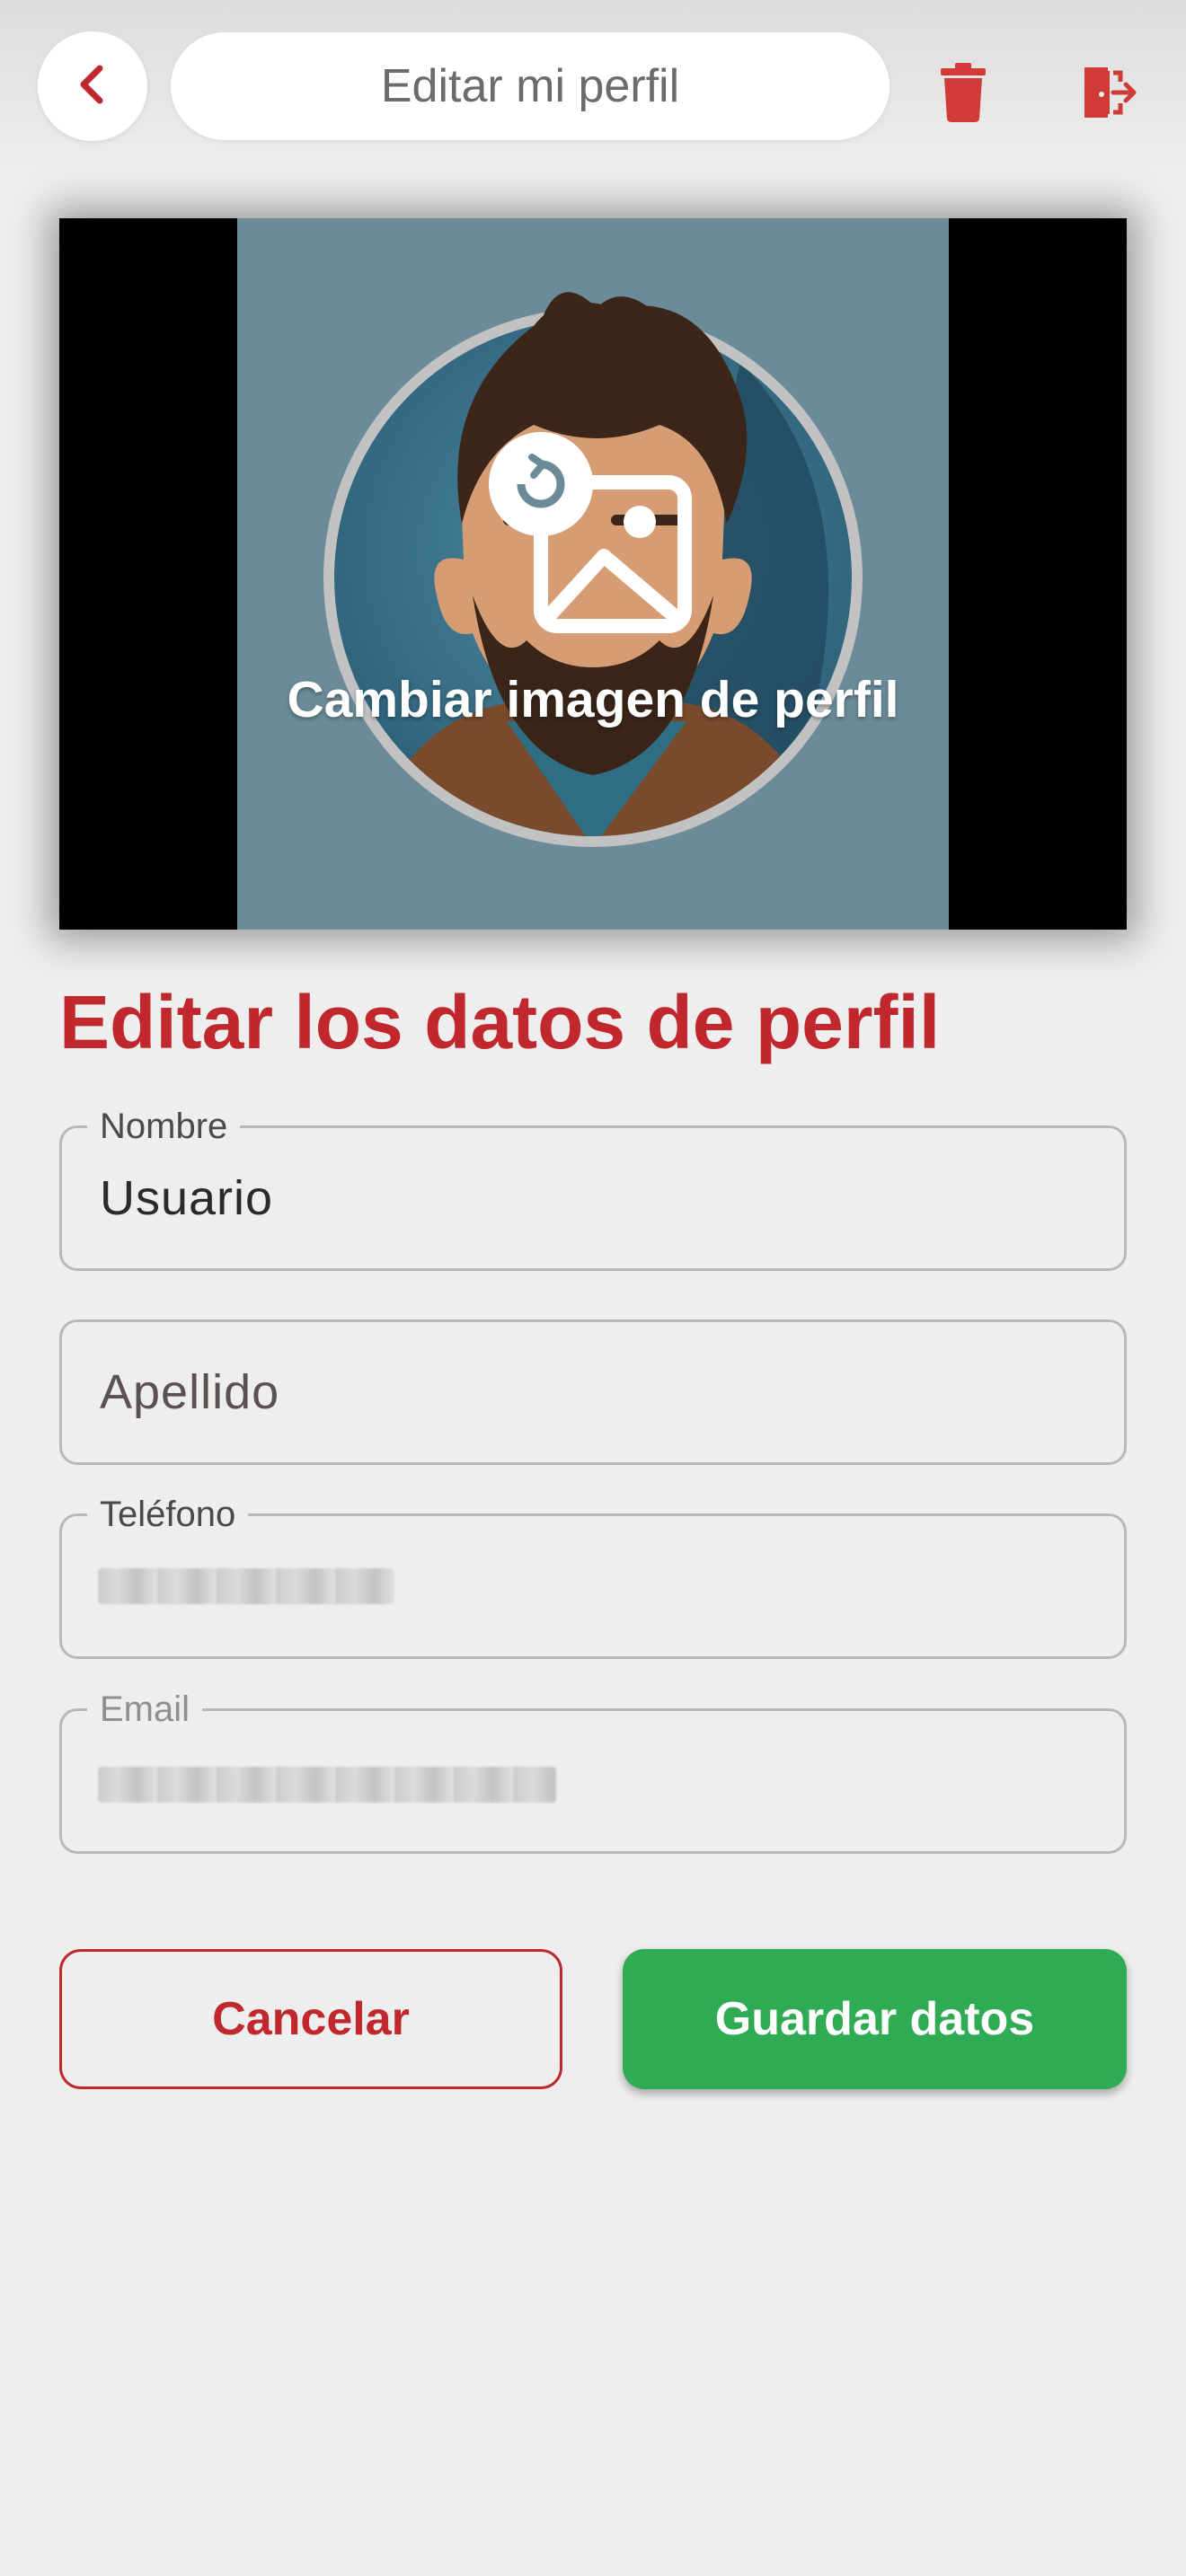  What do you see at coordinates (593, 1187) in the screenshot?
I see `nombre-field: Nombre Usuario` at bounding box center [593, 1187].